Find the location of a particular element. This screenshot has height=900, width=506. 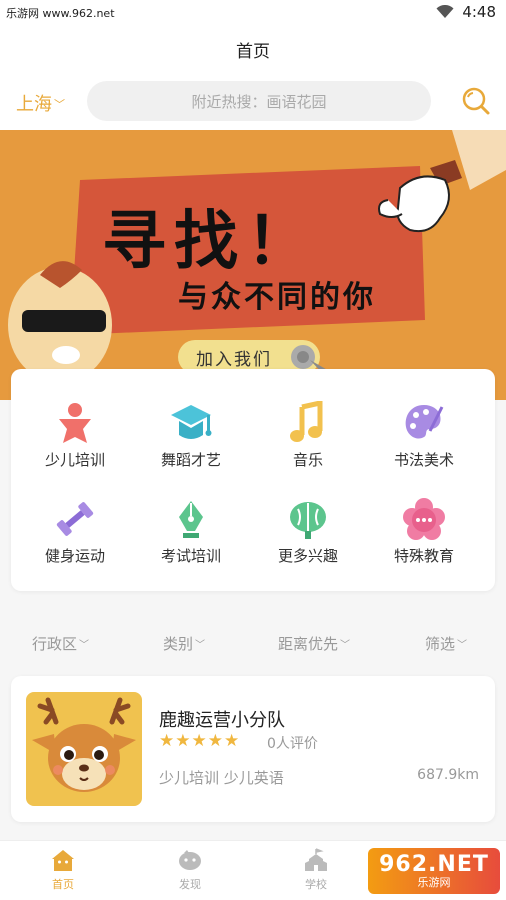

page-title: 首页 is located at coordinates (253, 51).